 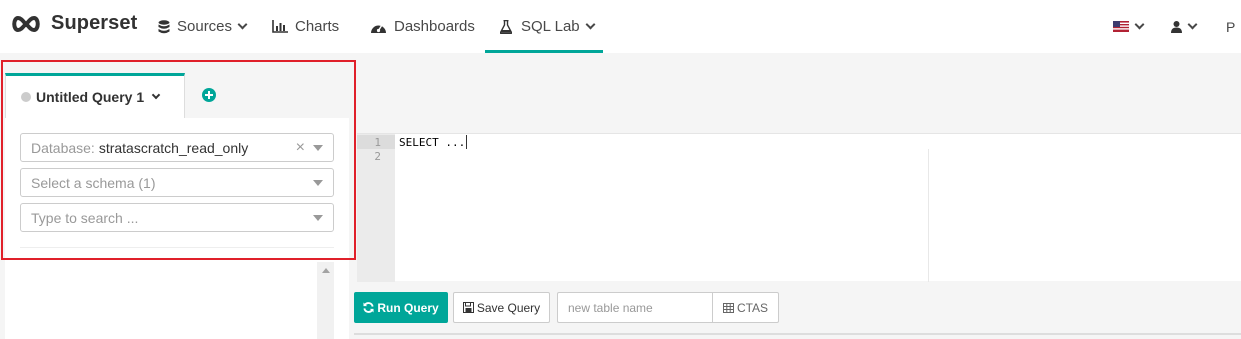 I want to click on new-table-name-placeholder: new table name, so click(x=610, y=307).